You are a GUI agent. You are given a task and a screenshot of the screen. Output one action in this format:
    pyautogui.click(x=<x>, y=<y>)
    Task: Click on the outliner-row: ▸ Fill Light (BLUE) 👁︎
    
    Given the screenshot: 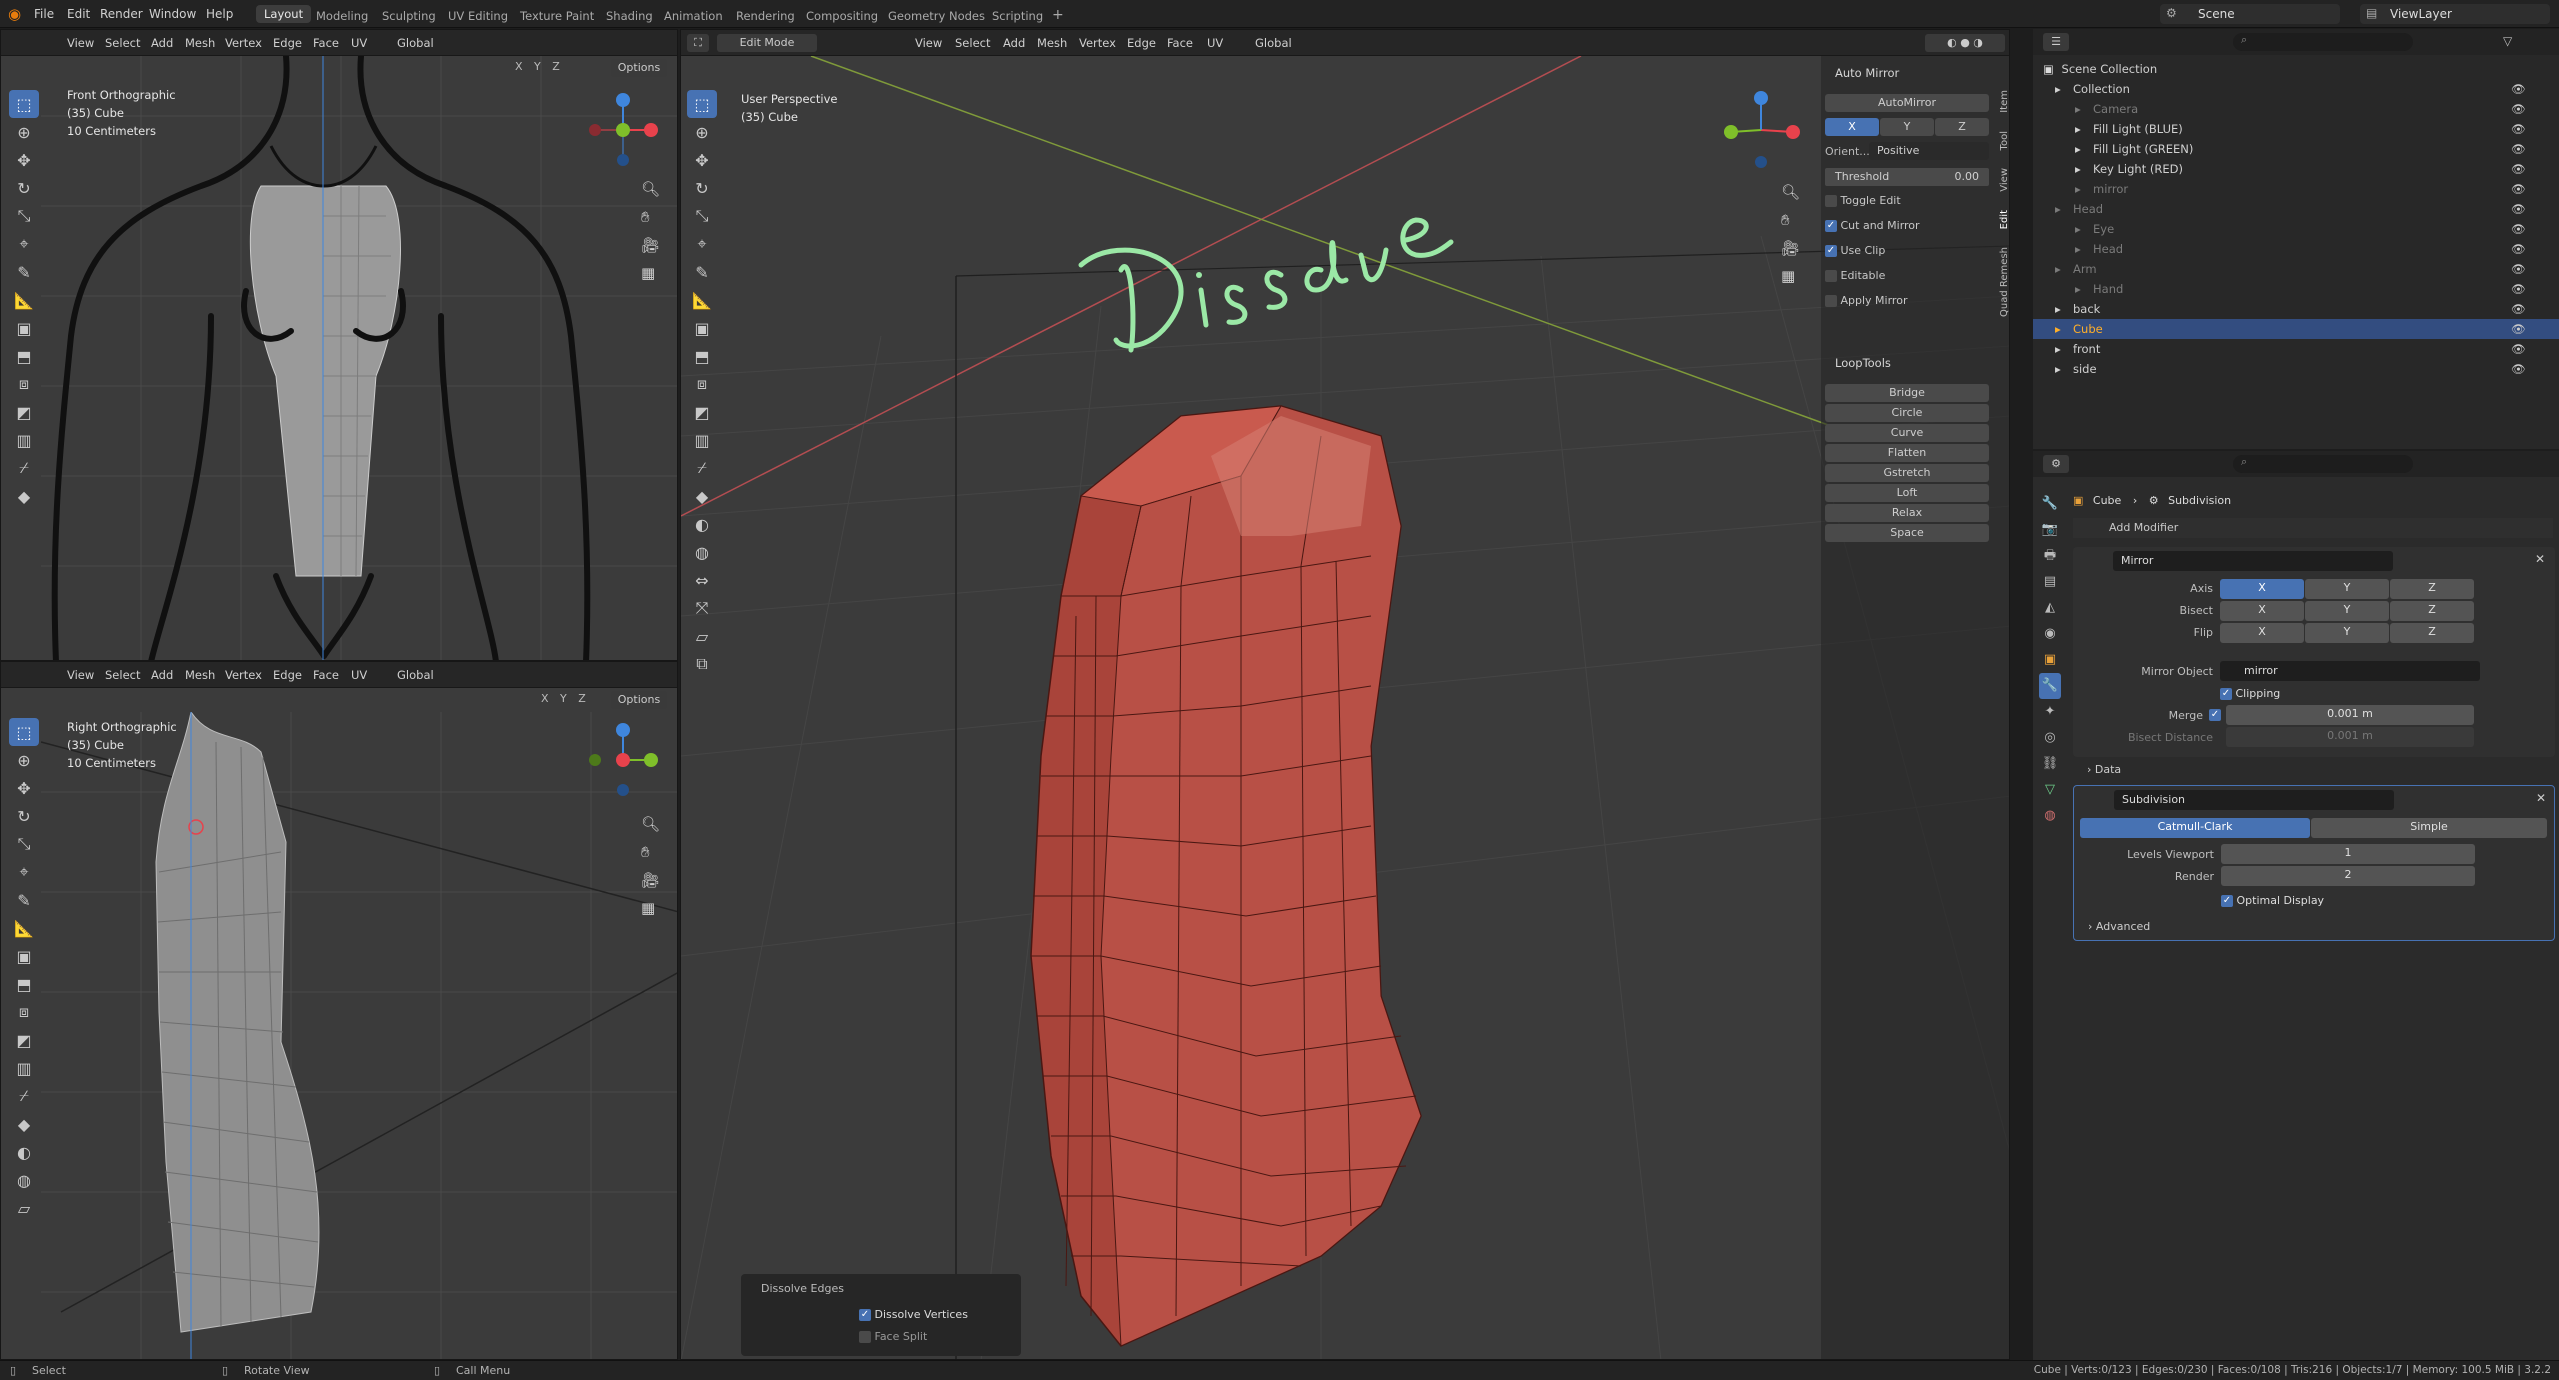 What is the action you would take?
    pyautogui.click(x=2296, y=129)
    